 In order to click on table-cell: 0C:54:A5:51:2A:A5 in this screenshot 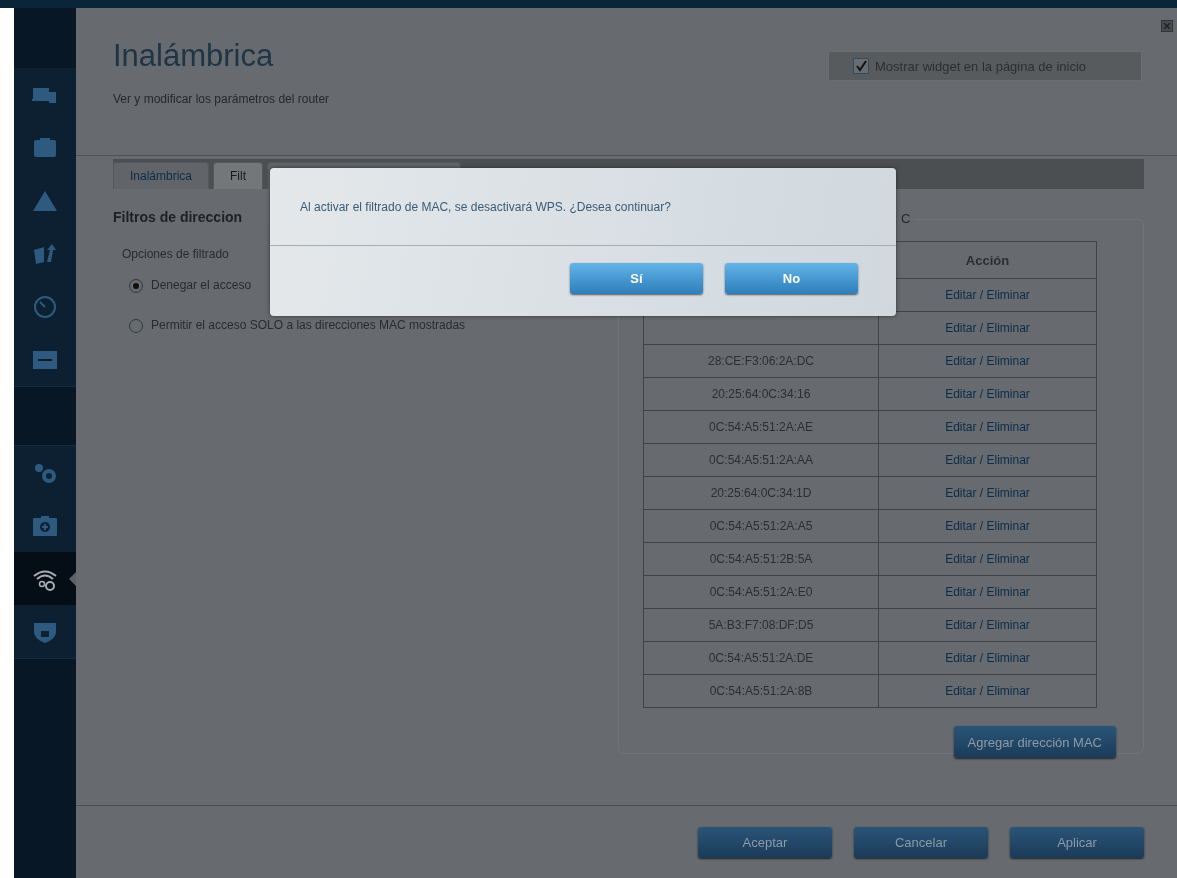, I will do `click(761, 526)`.